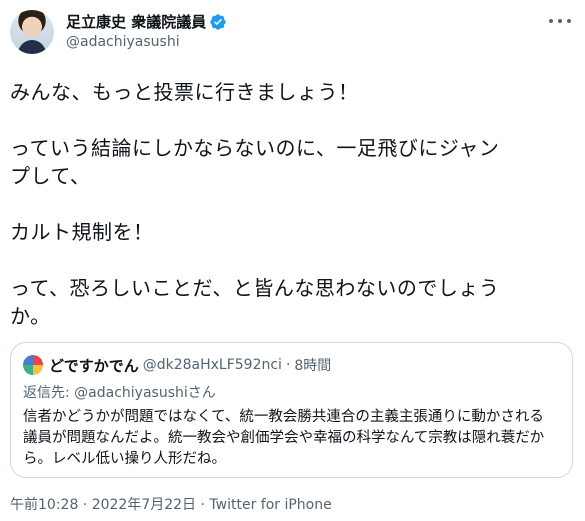  I want to click on verified-badge-icon, so click(218, 21).